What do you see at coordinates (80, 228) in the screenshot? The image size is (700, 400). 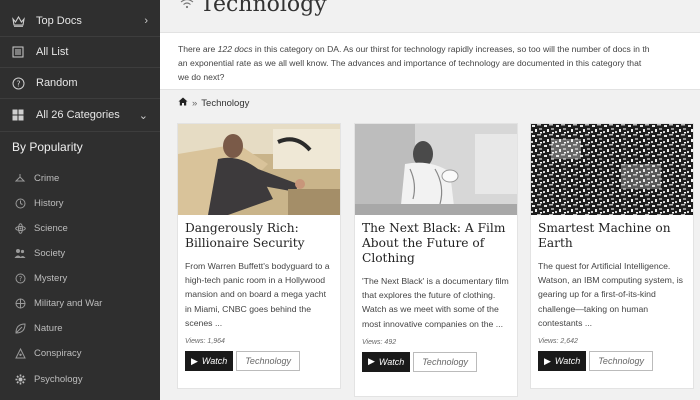 I see `category-science: Science` at bounding box center [80, 228].